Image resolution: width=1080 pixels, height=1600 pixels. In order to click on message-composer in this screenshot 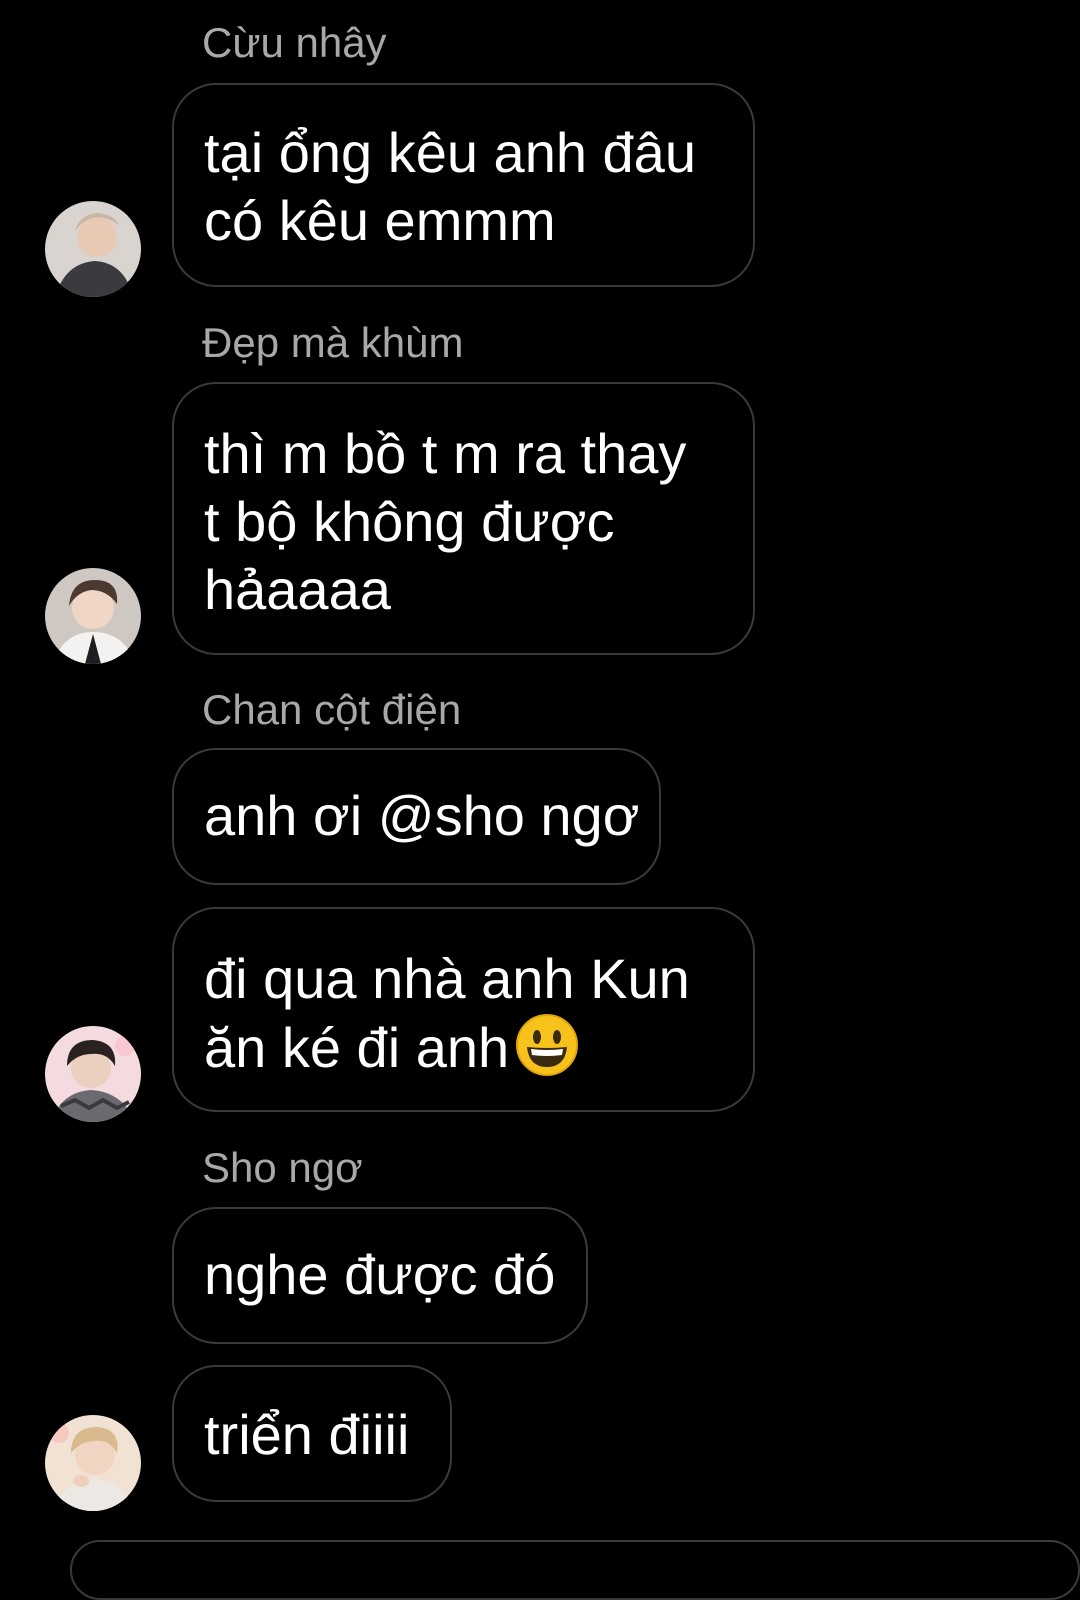, I will do `click(575, 1570)`.